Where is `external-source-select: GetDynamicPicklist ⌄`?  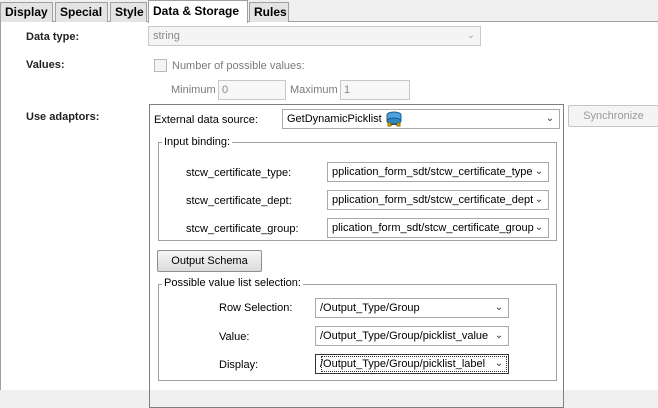 external-source-select: GetDynamicPicklist ⌄ is located at coordinates (421, 119).